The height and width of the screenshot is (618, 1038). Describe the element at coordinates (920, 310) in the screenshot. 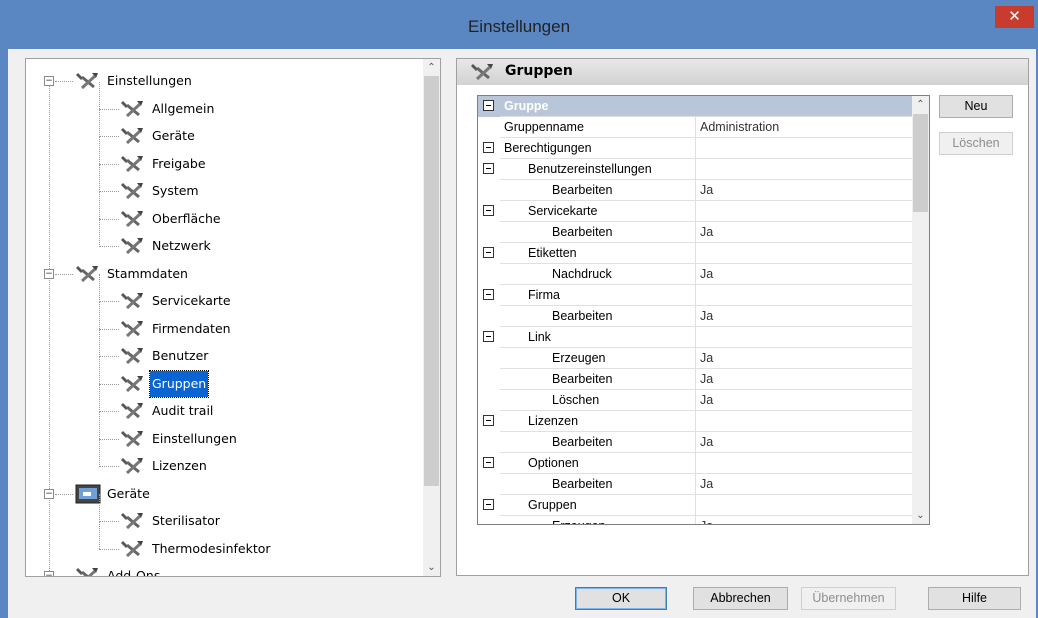

I see `grid-scrollbar: ⌃ ⌄` at that location.